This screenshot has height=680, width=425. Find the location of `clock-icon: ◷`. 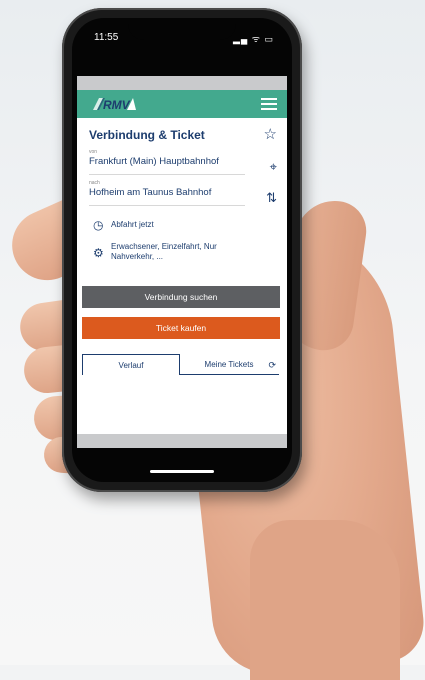

clock-icon: ◷ is located at coordinates (98, 225).